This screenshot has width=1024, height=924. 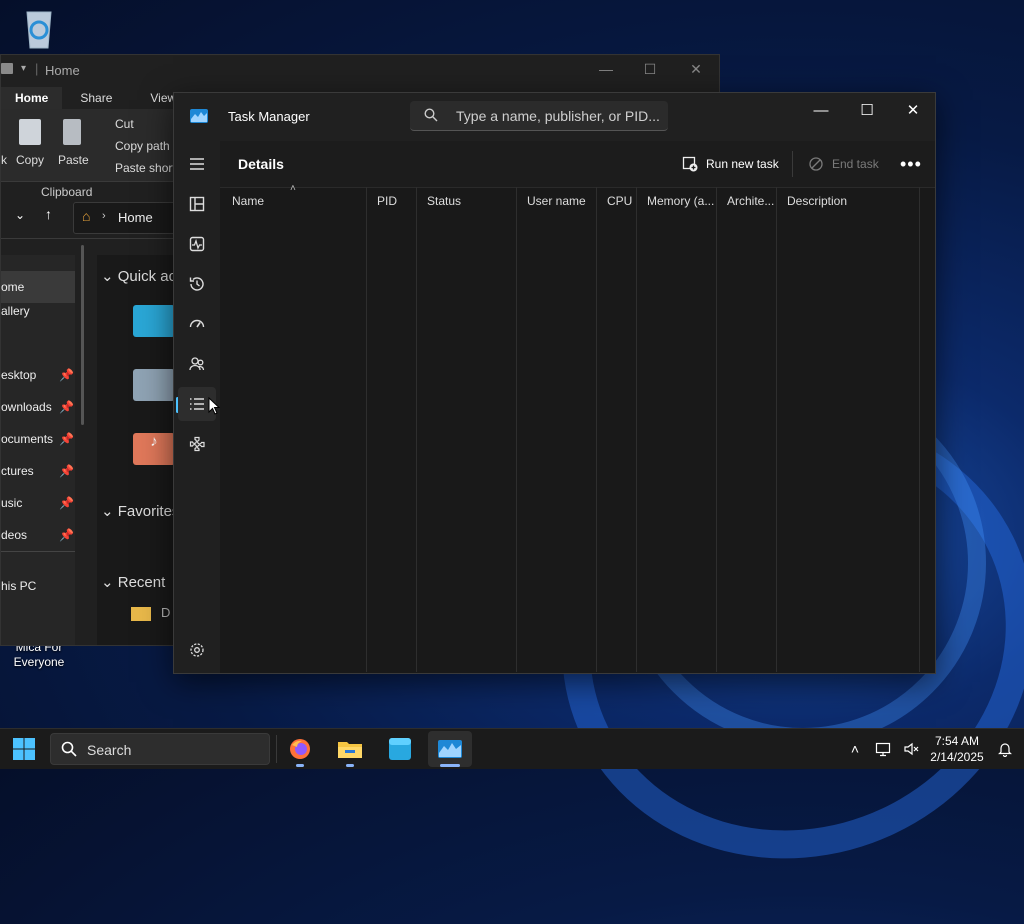 What do you see at coordinates (957, 757) in the screenshot?
I see `clock-date: 2/14/2025` at bounding box center [957, 757].